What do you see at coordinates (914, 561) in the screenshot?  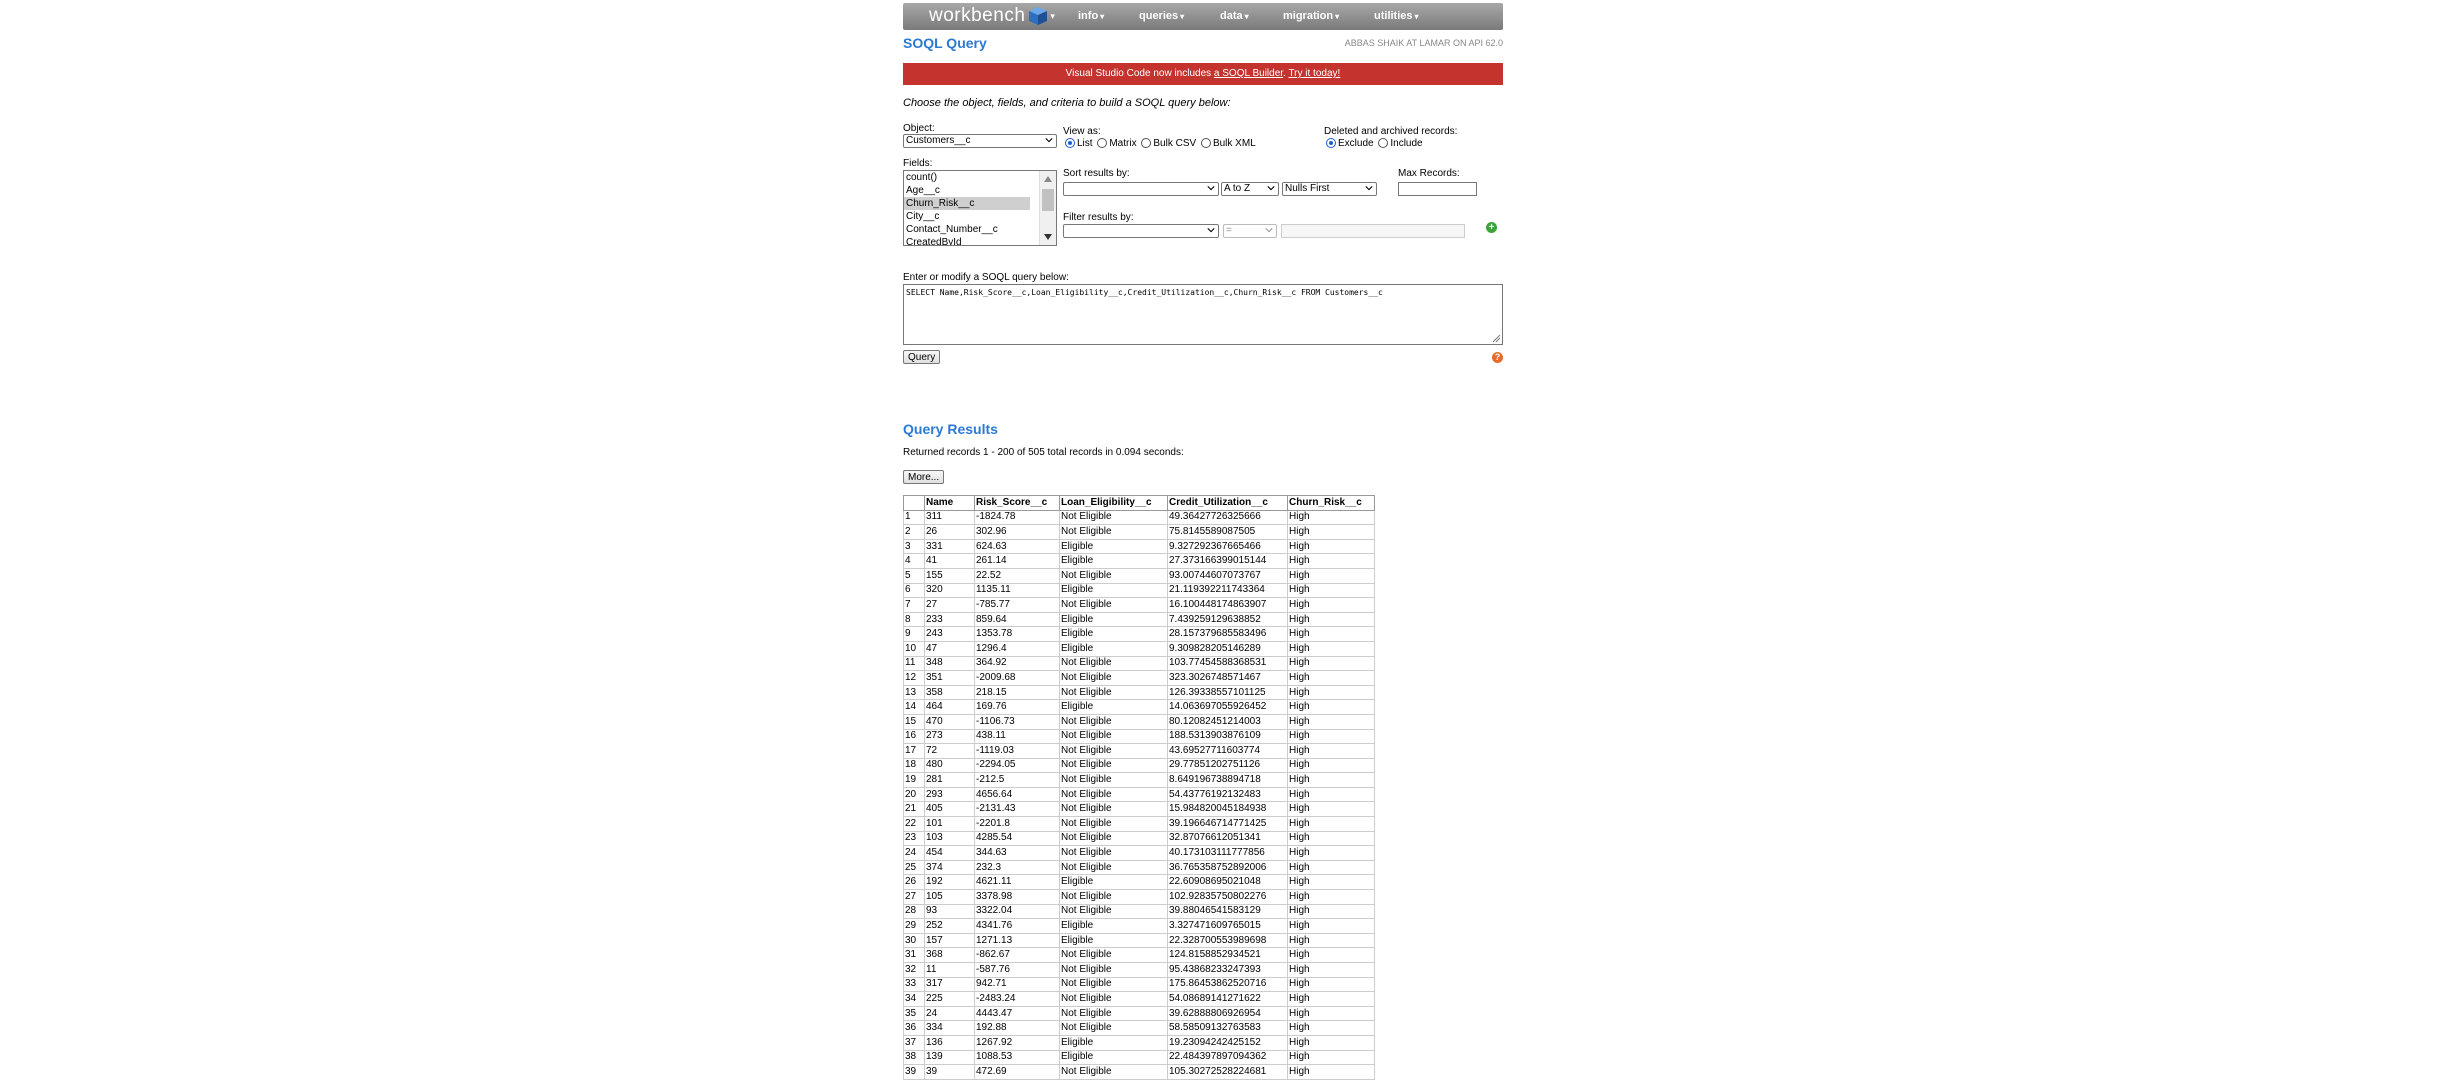 I see `table-cell: 4` at bounding box center [914, 561].